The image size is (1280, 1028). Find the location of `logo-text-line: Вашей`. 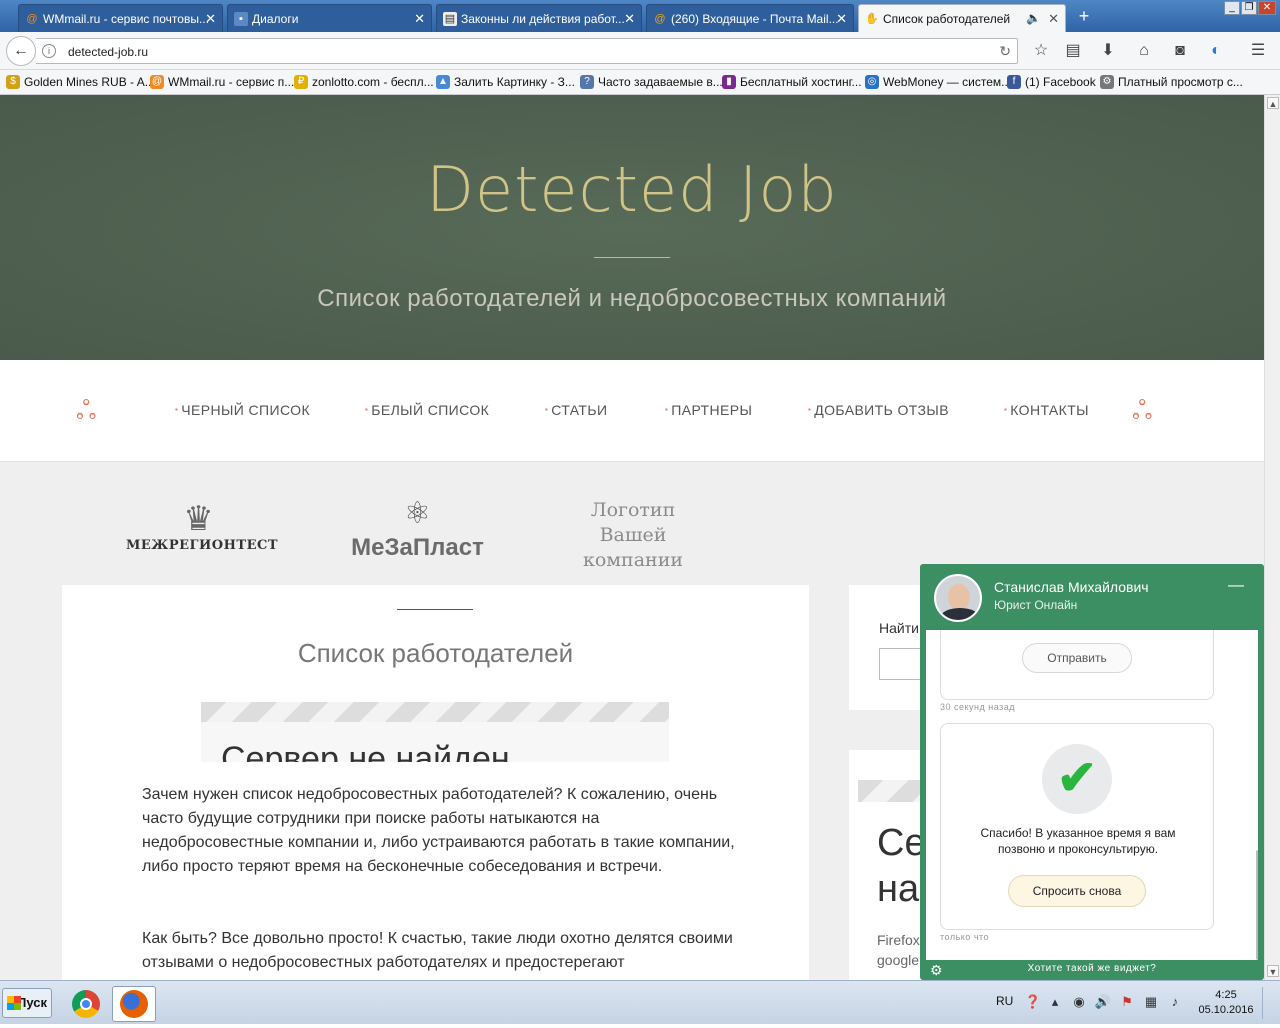

logo-text-line: Вашей is located at coordinates (633, 535).